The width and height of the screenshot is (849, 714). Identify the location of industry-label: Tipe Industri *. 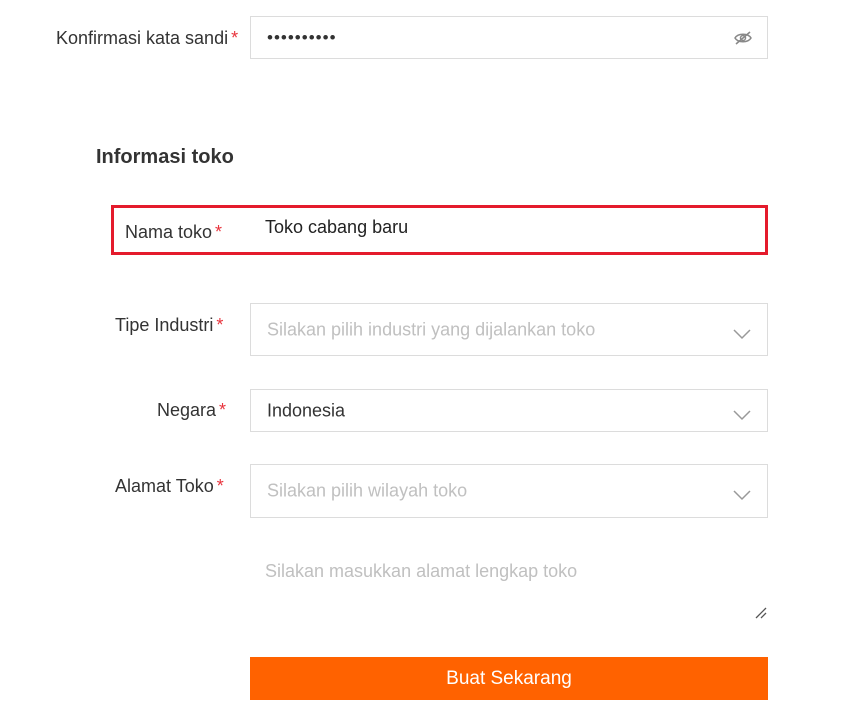
(169, 325).